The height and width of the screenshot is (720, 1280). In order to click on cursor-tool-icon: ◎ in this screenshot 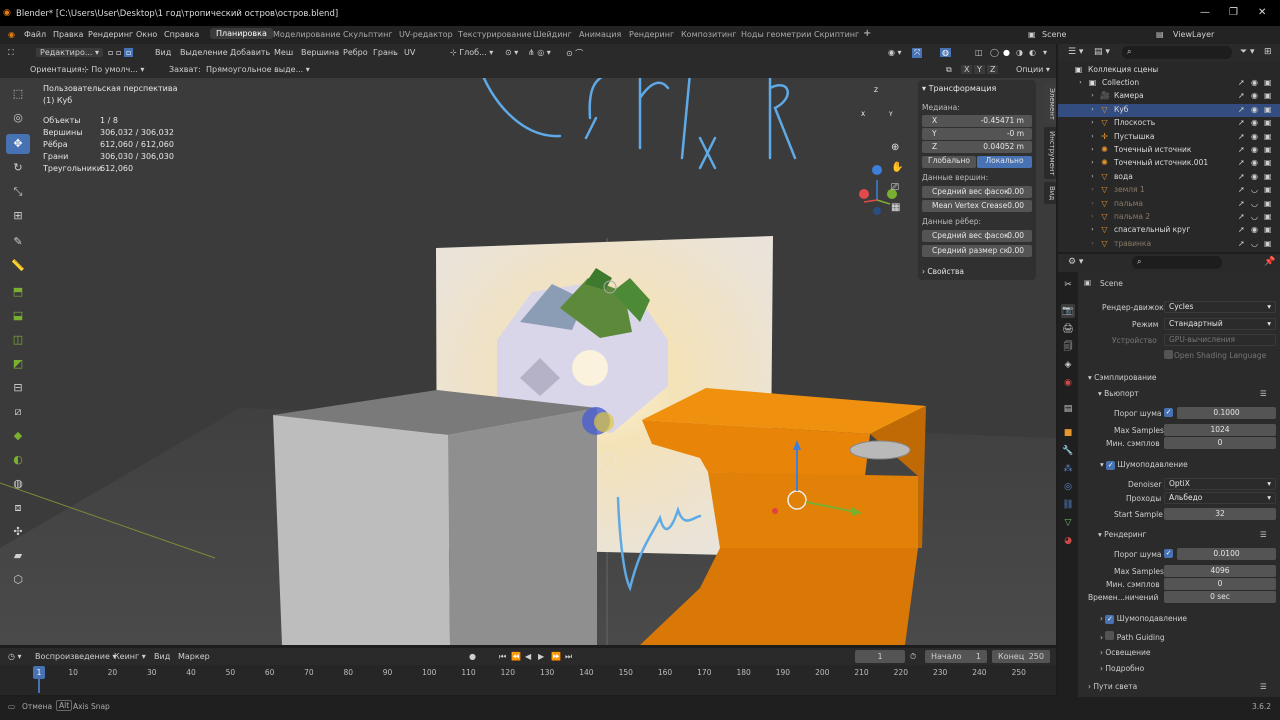, I will do `click(18, 118)`.